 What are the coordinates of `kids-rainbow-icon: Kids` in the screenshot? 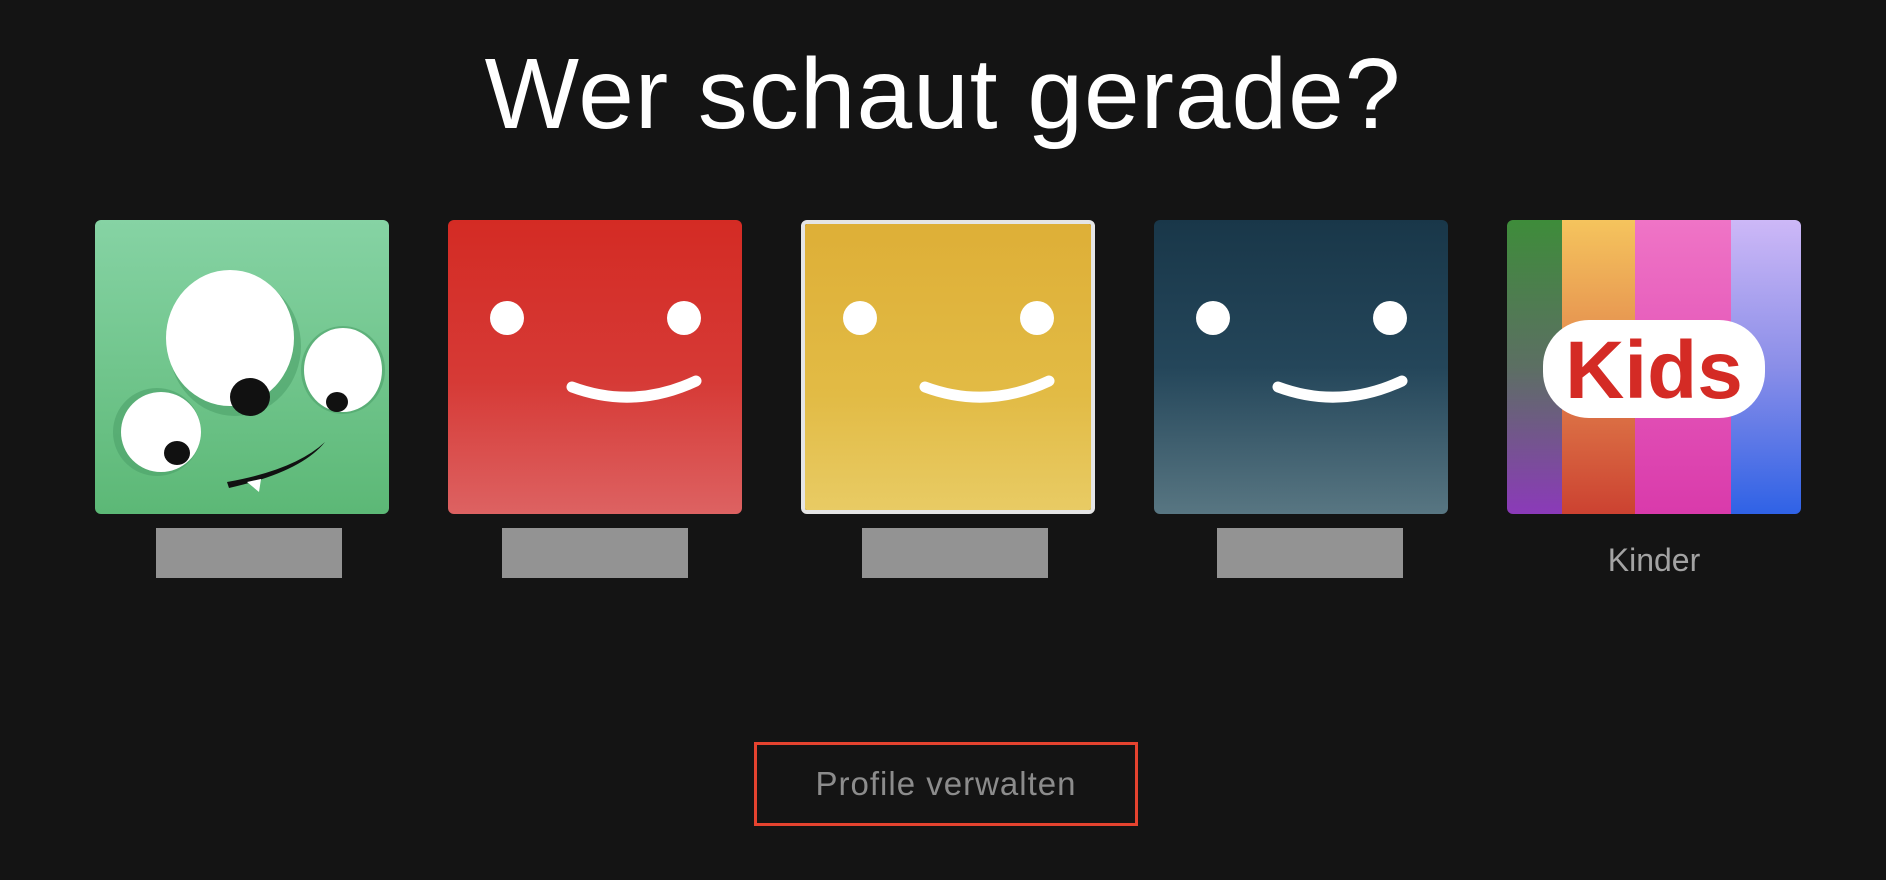 It's located at (1654, 367).